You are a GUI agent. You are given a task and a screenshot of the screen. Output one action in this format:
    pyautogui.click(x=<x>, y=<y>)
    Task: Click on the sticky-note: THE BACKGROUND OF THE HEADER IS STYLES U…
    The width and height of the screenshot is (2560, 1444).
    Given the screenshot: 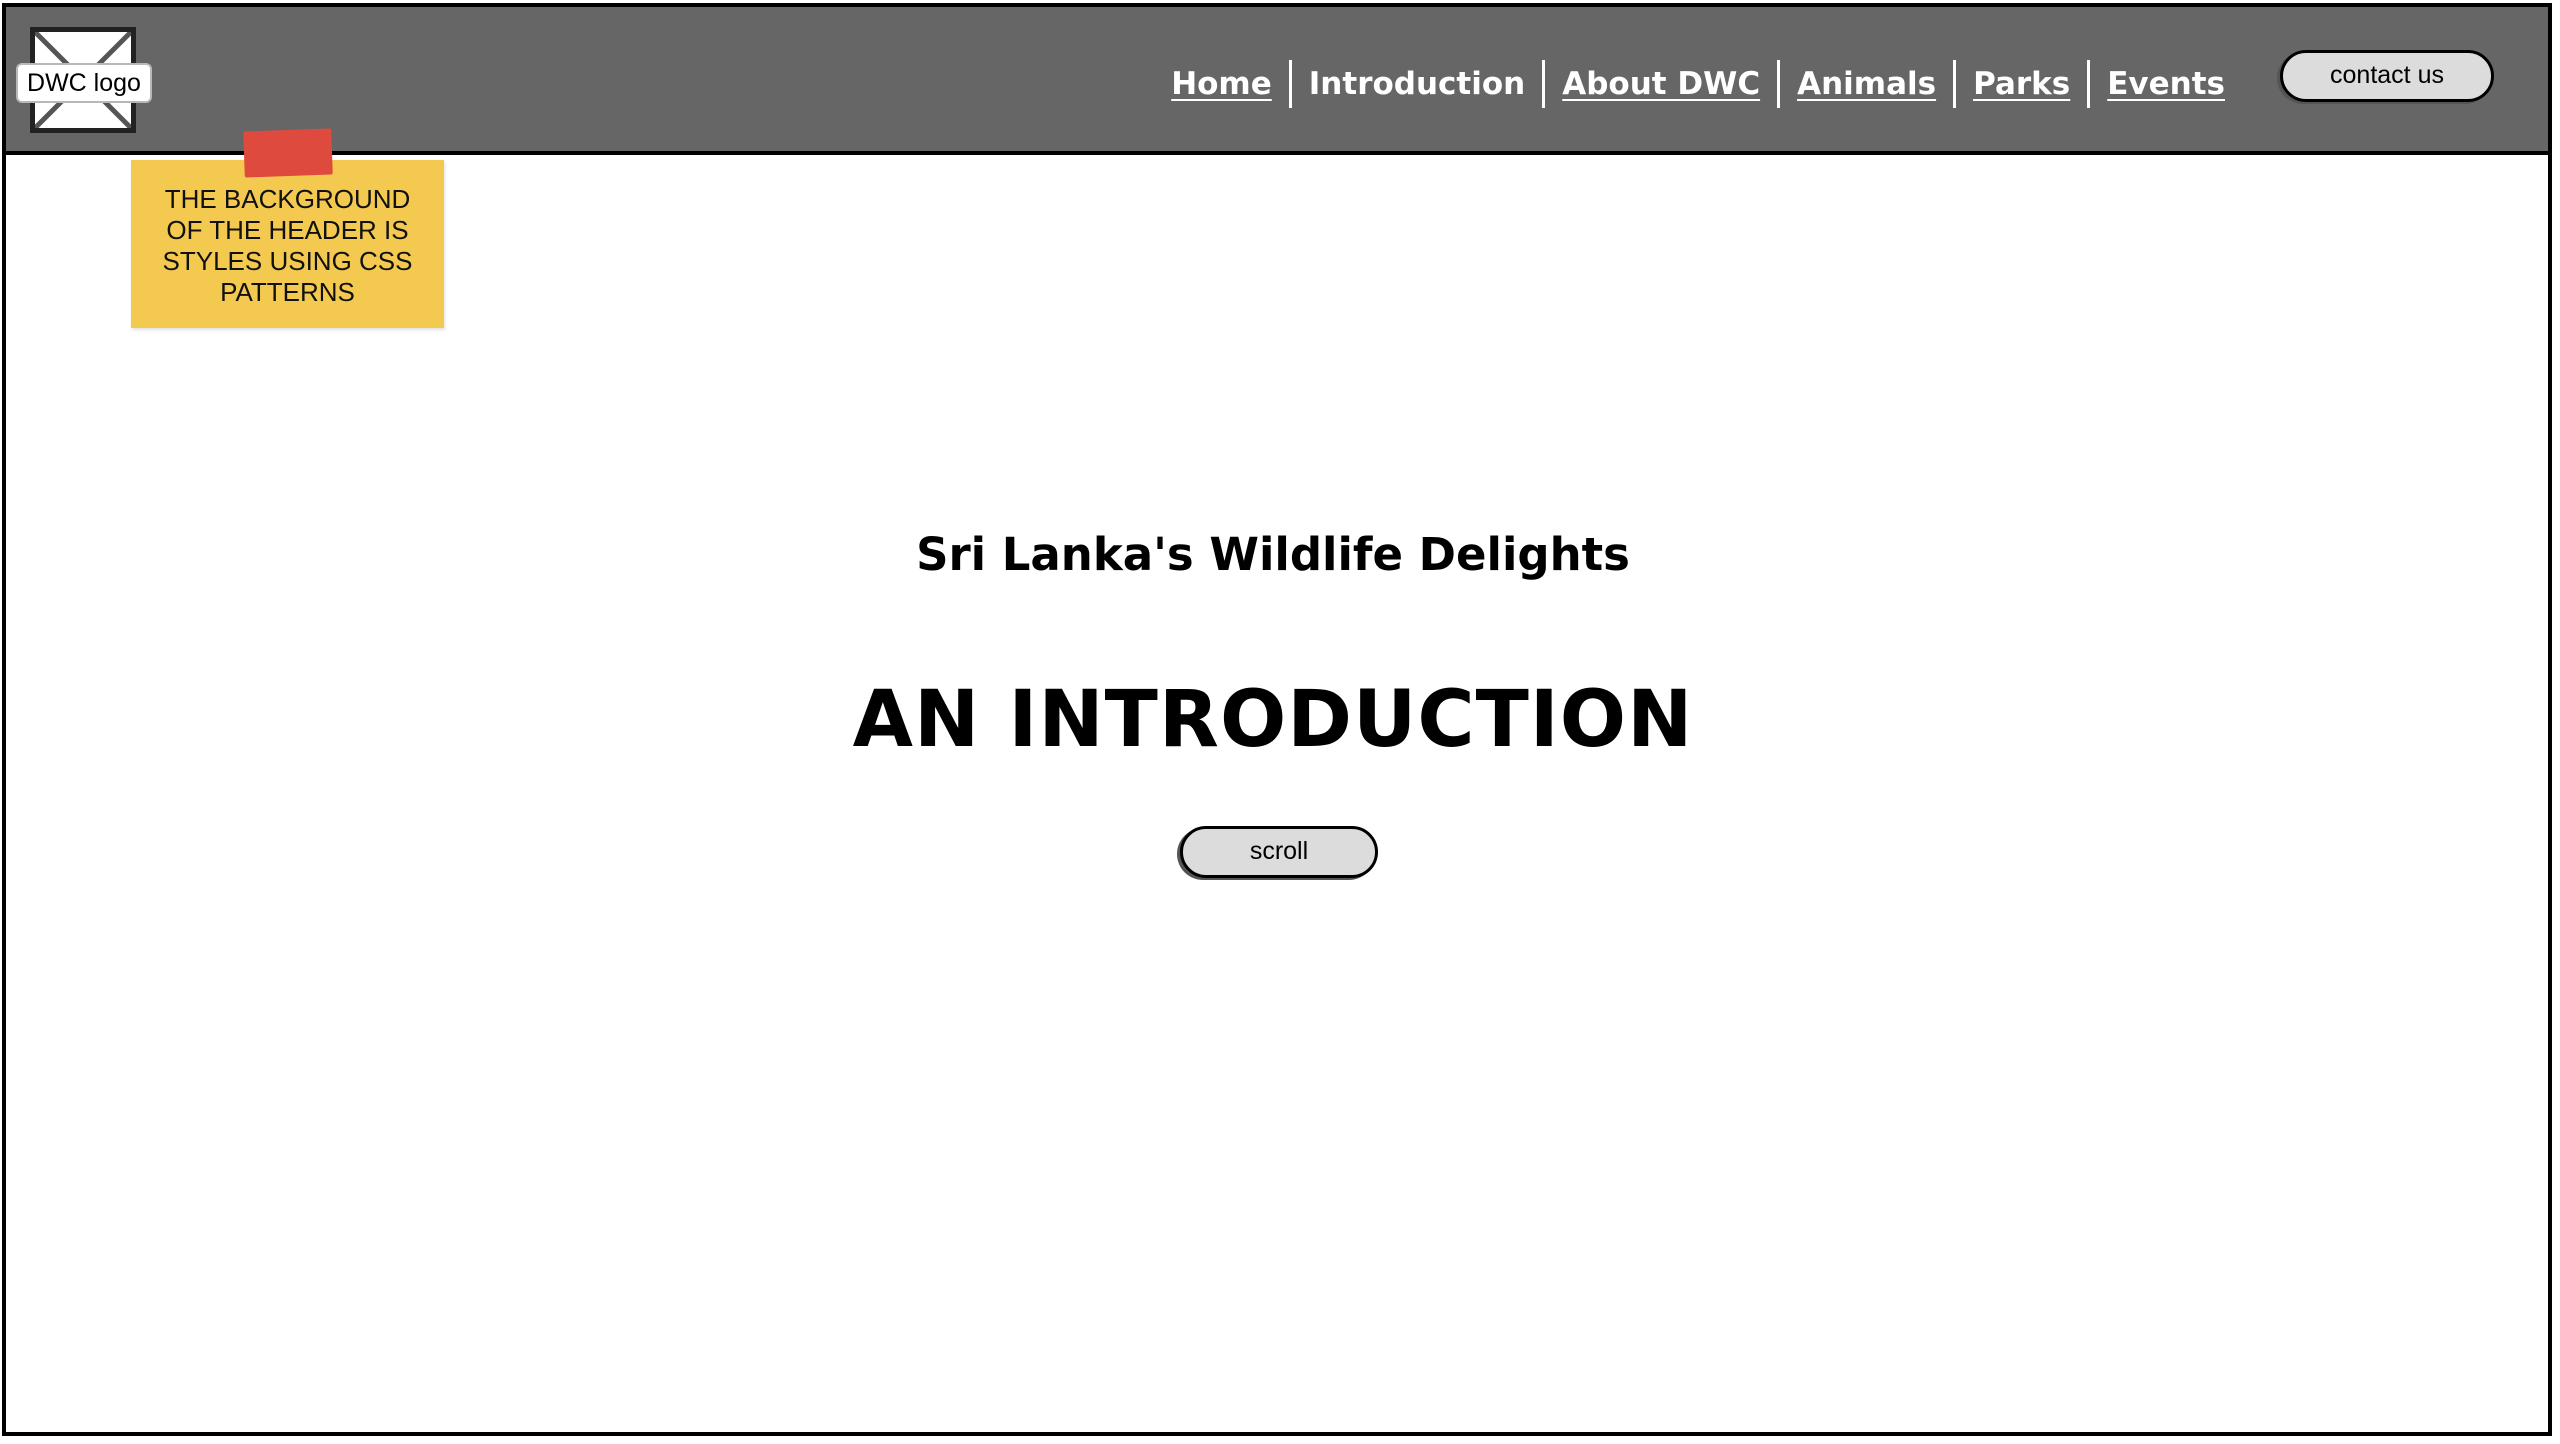 What is the action you would take?
    pyautogui.click(x=287, y=244)
    